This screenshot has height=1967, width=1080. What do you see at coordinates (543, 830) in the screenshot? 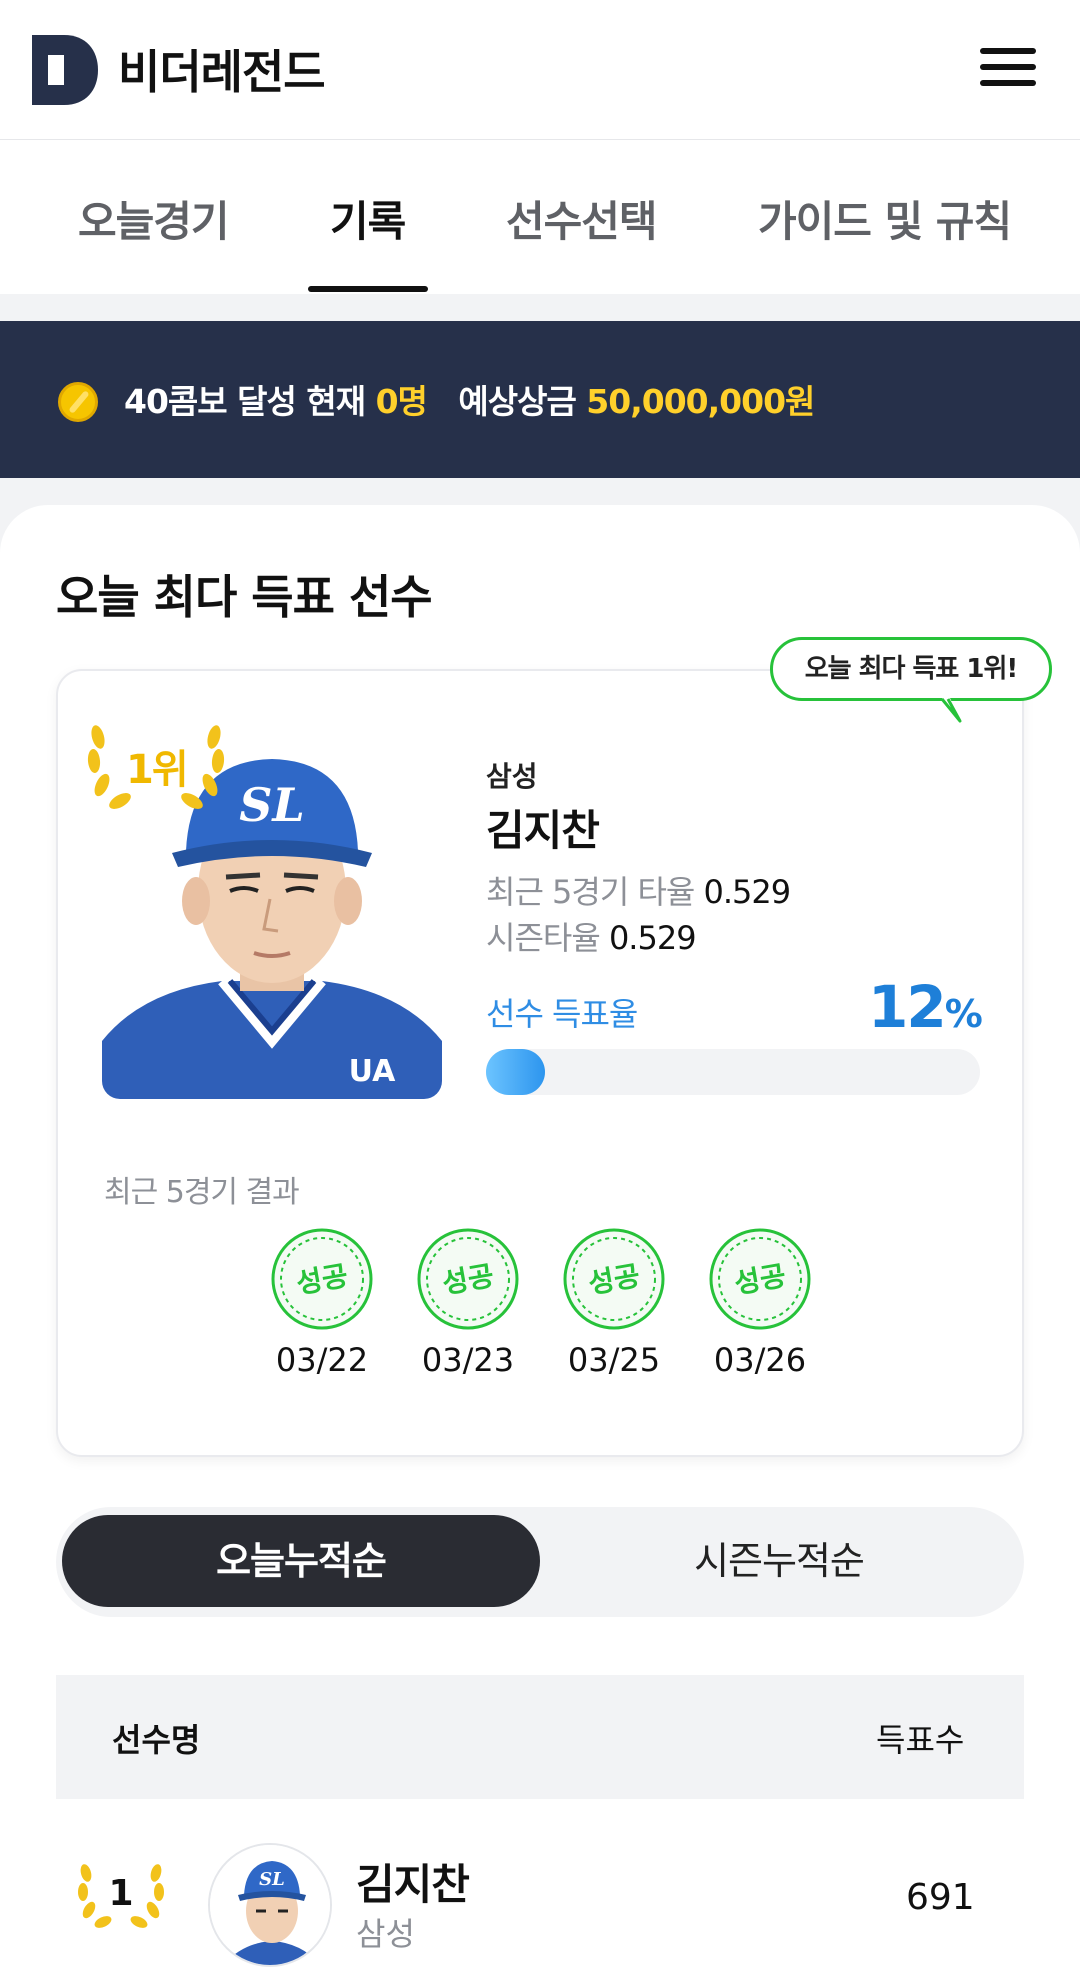
I see `player-name: 김지찬` at bounding box center [543, 830].